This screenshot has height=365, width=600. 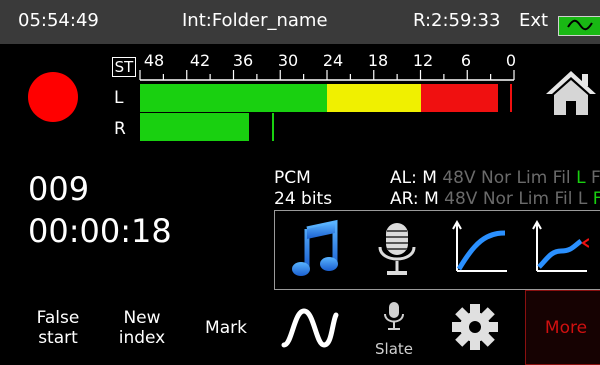 I want to click on home-icon, so click(x=571, y=93).